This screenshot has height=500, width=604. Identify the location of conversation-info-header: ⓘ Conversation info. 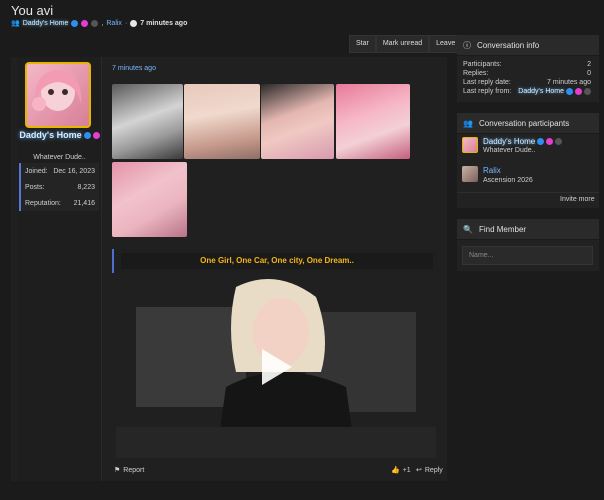
(528, 45).